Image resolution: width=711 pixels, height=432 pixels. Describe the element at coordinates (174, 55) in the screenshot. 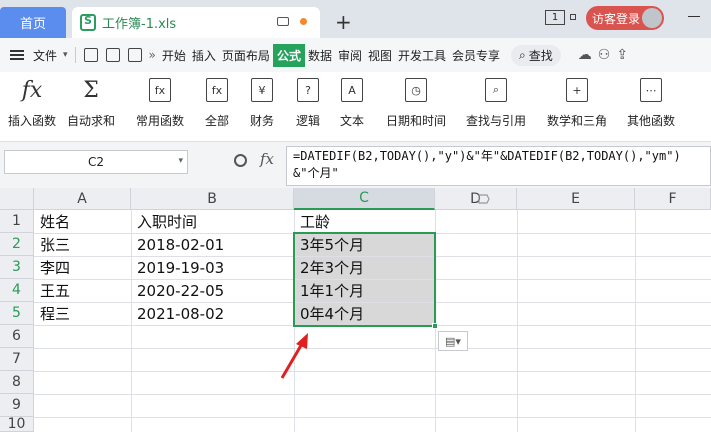

I see `menu-start: 开始` at that location.